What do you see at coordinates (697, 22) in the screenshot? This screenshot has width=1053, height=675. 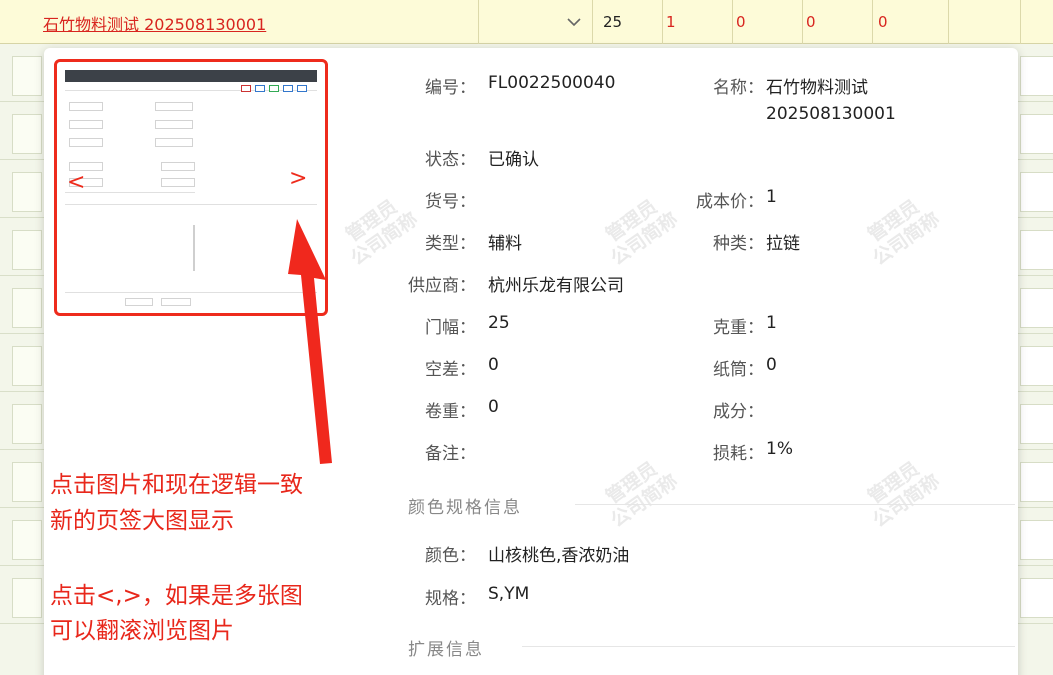 I see `count-cell-1: 1` at bounding box center [697, 22].